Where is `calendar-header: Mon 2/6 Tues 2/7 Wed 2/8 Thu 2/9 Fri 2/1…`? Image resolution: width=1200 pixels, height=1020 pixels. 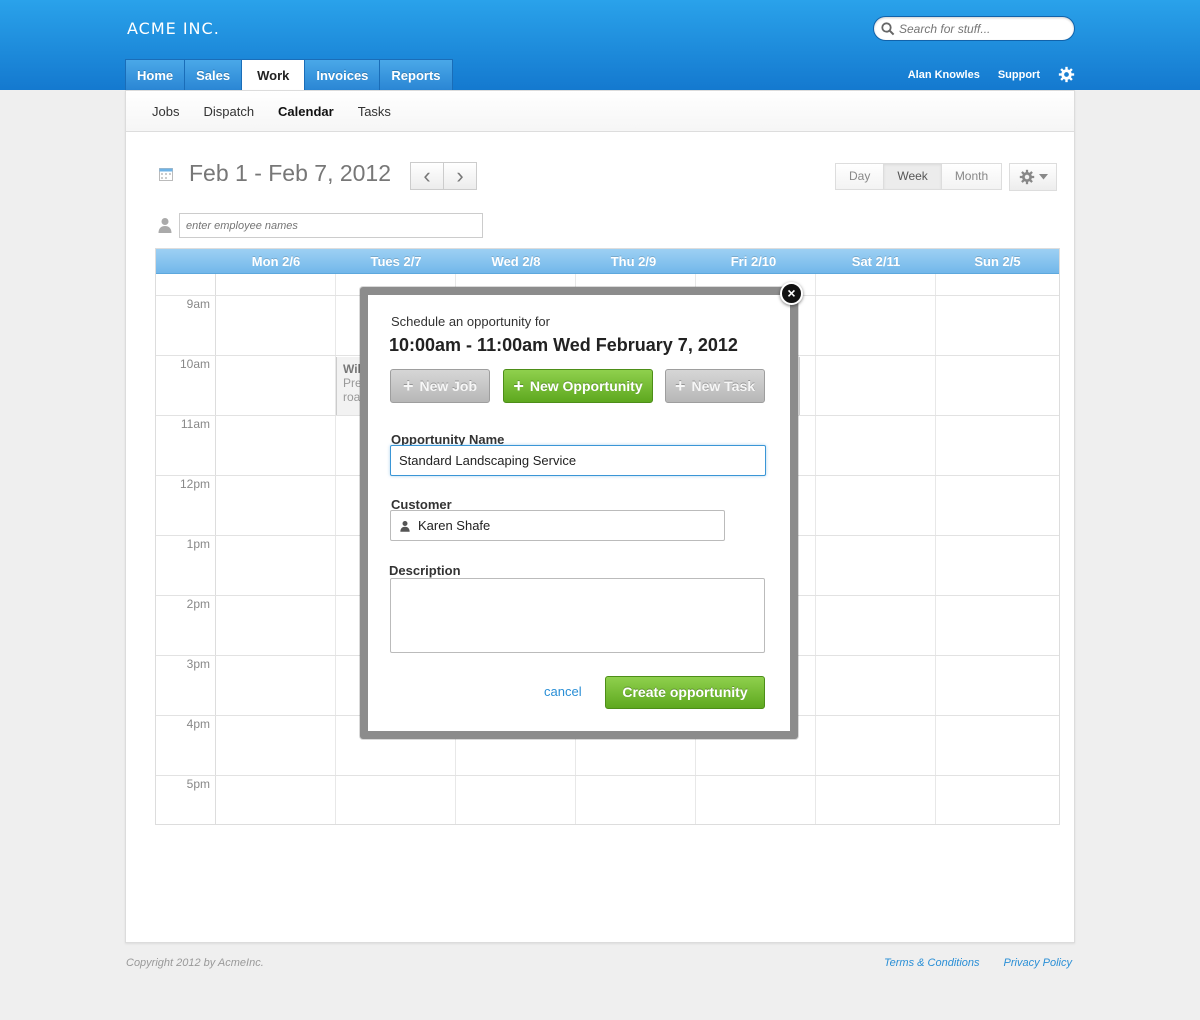
calendar-header: Mon 2/6 Tues 2/7 Wed 2/8 Thu 2/9 Fri 2/1… is located at coordinates (607, 261).